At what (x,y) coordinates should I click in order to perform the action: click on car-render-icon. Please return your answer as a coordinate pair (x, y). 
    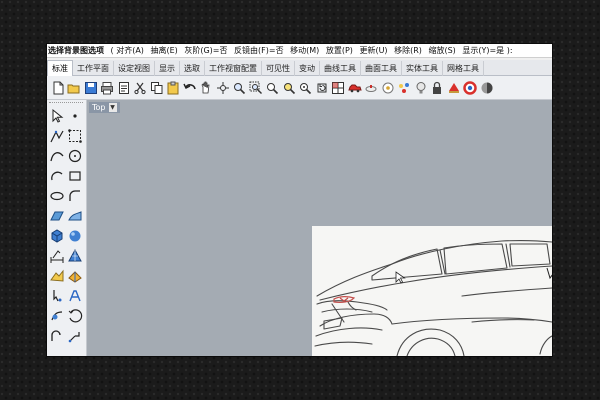
    Looking at the image, I should click on (354, 87).